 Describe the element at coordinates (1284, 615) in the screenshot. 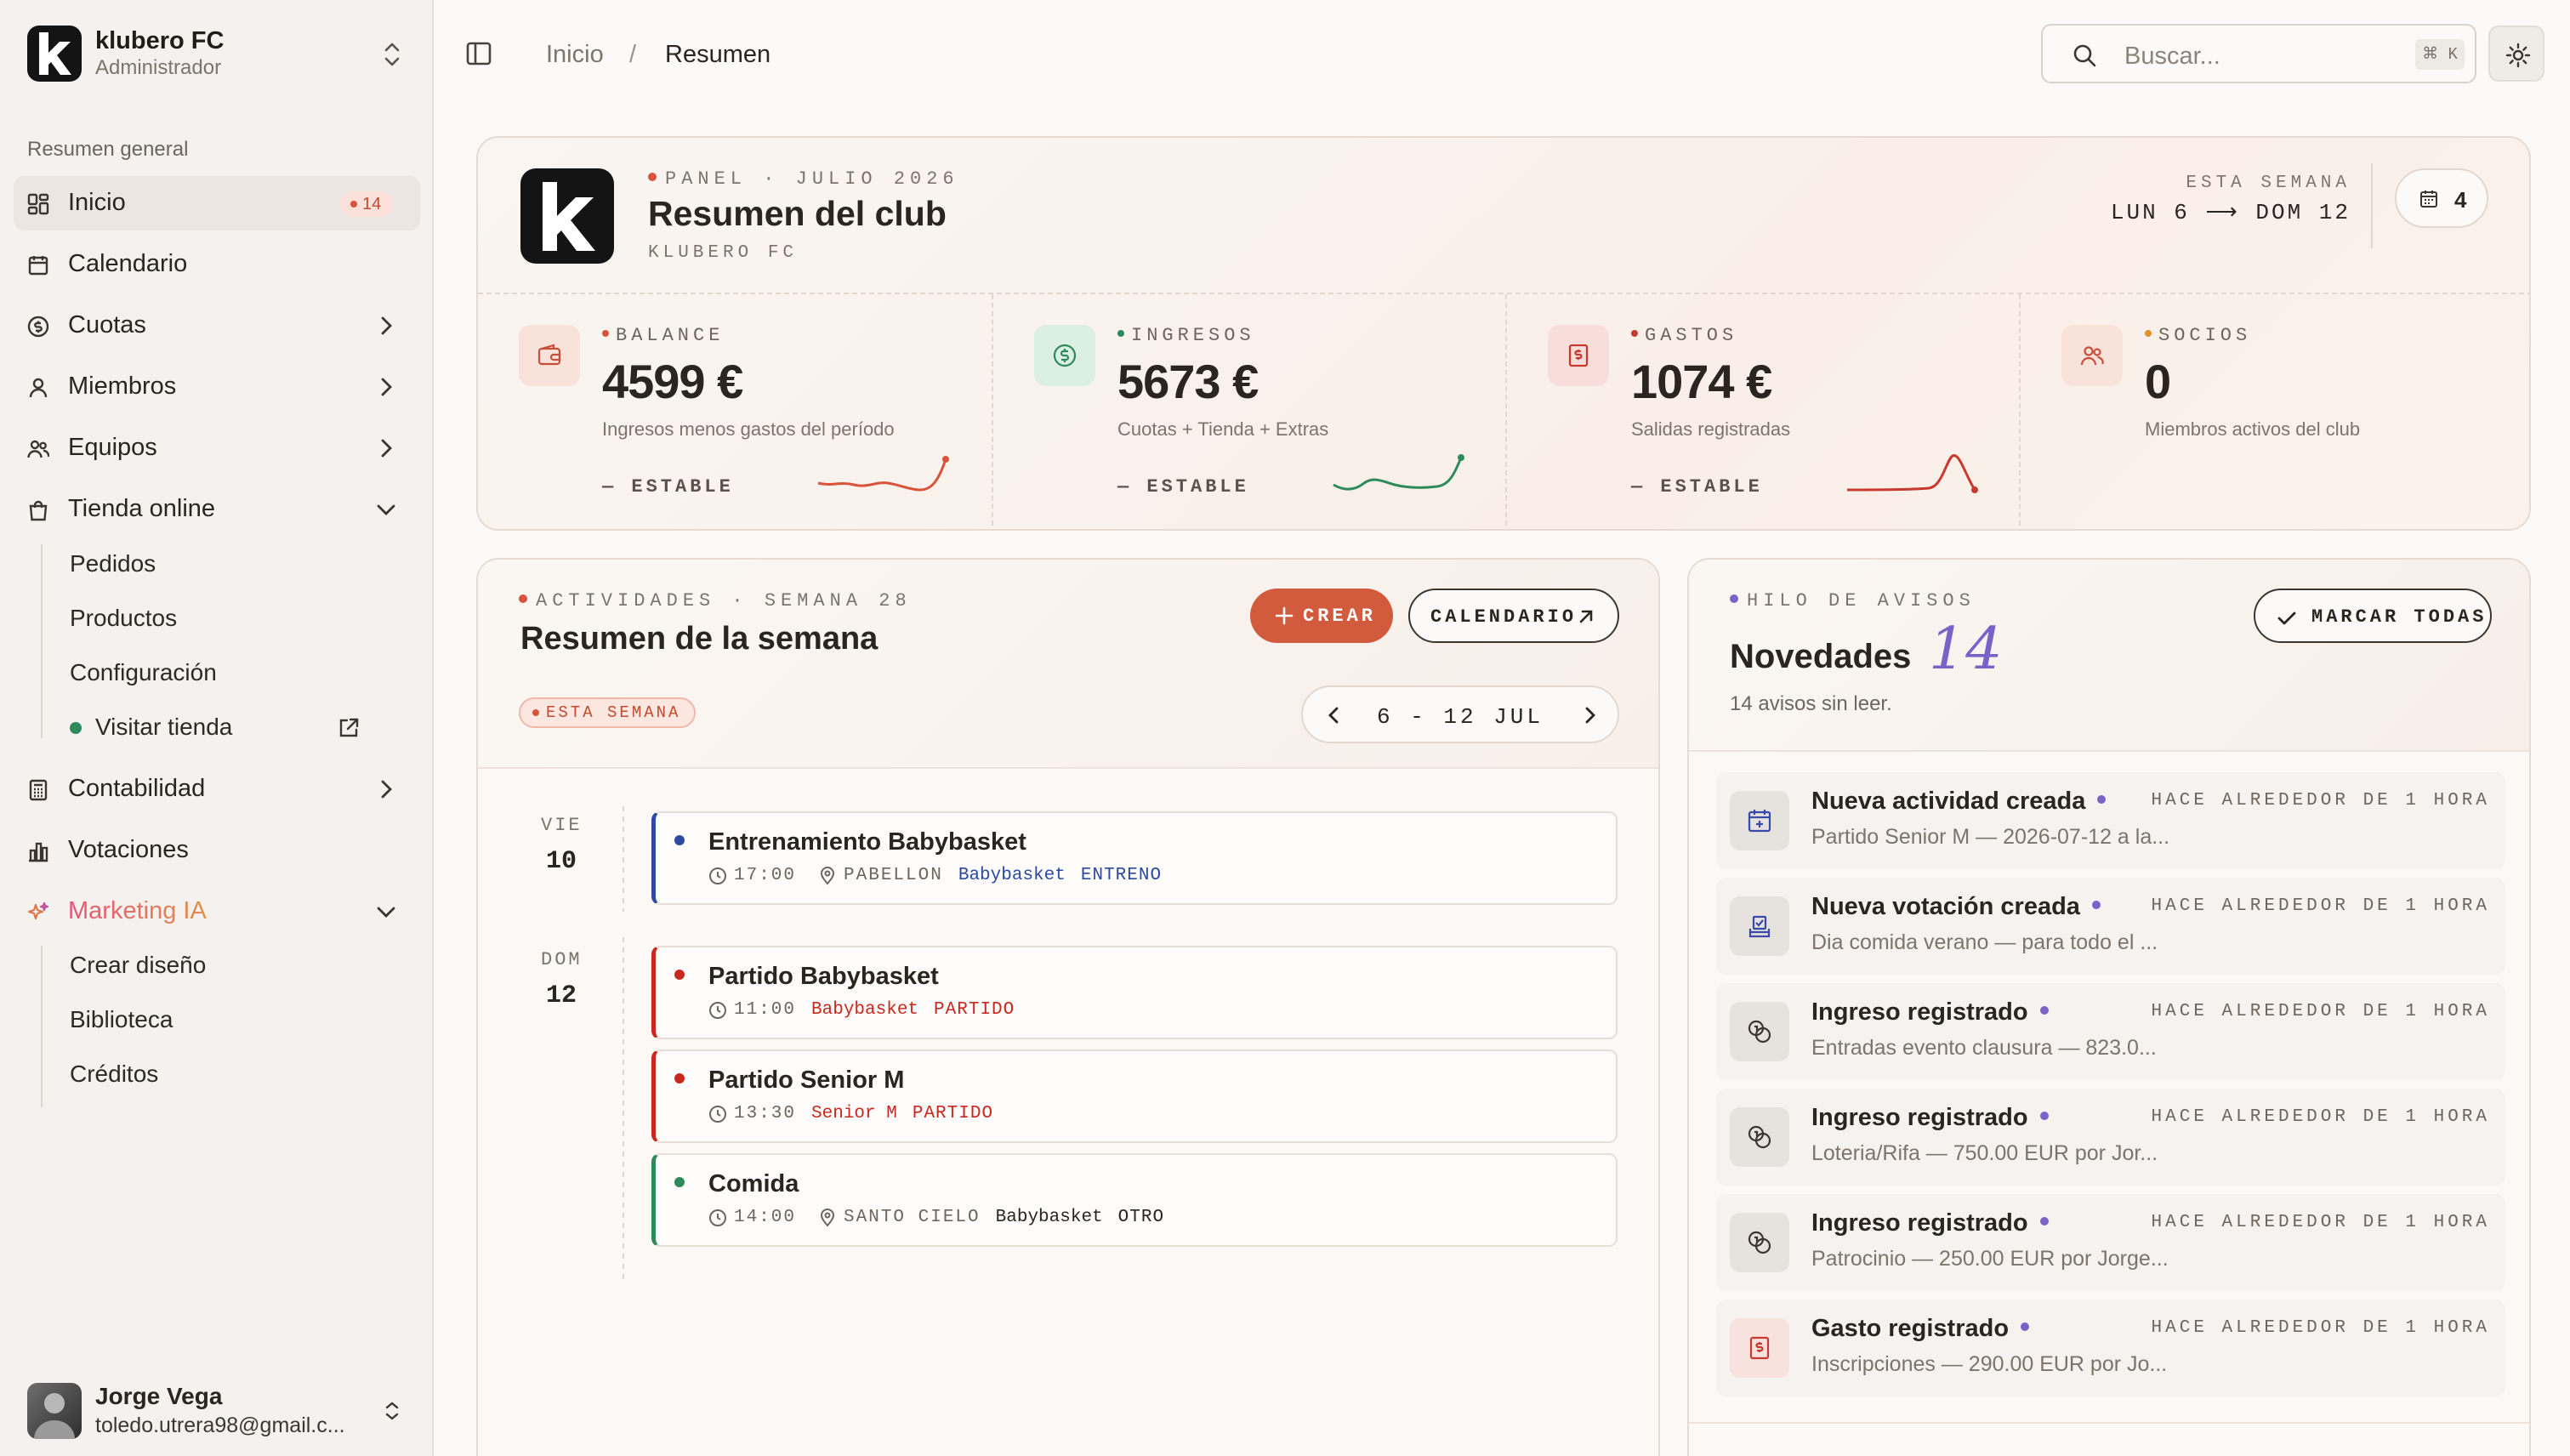

I see `plus-icon` at that location.